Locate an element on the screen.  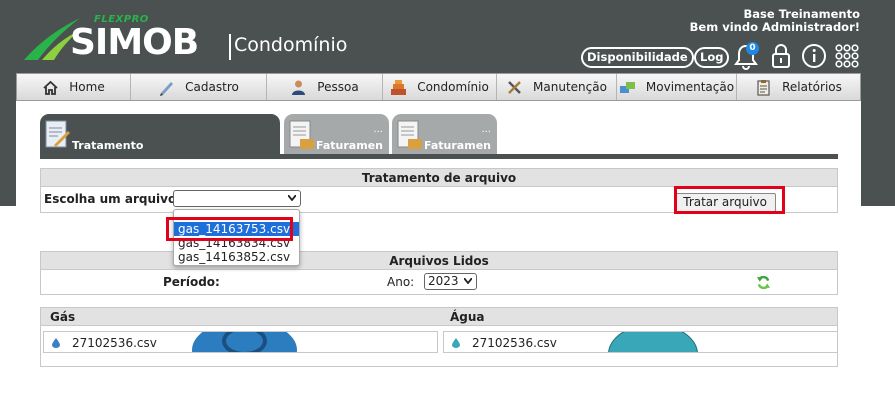
gas-file-name: 27102536.csv is located at coordinates (114, 343).